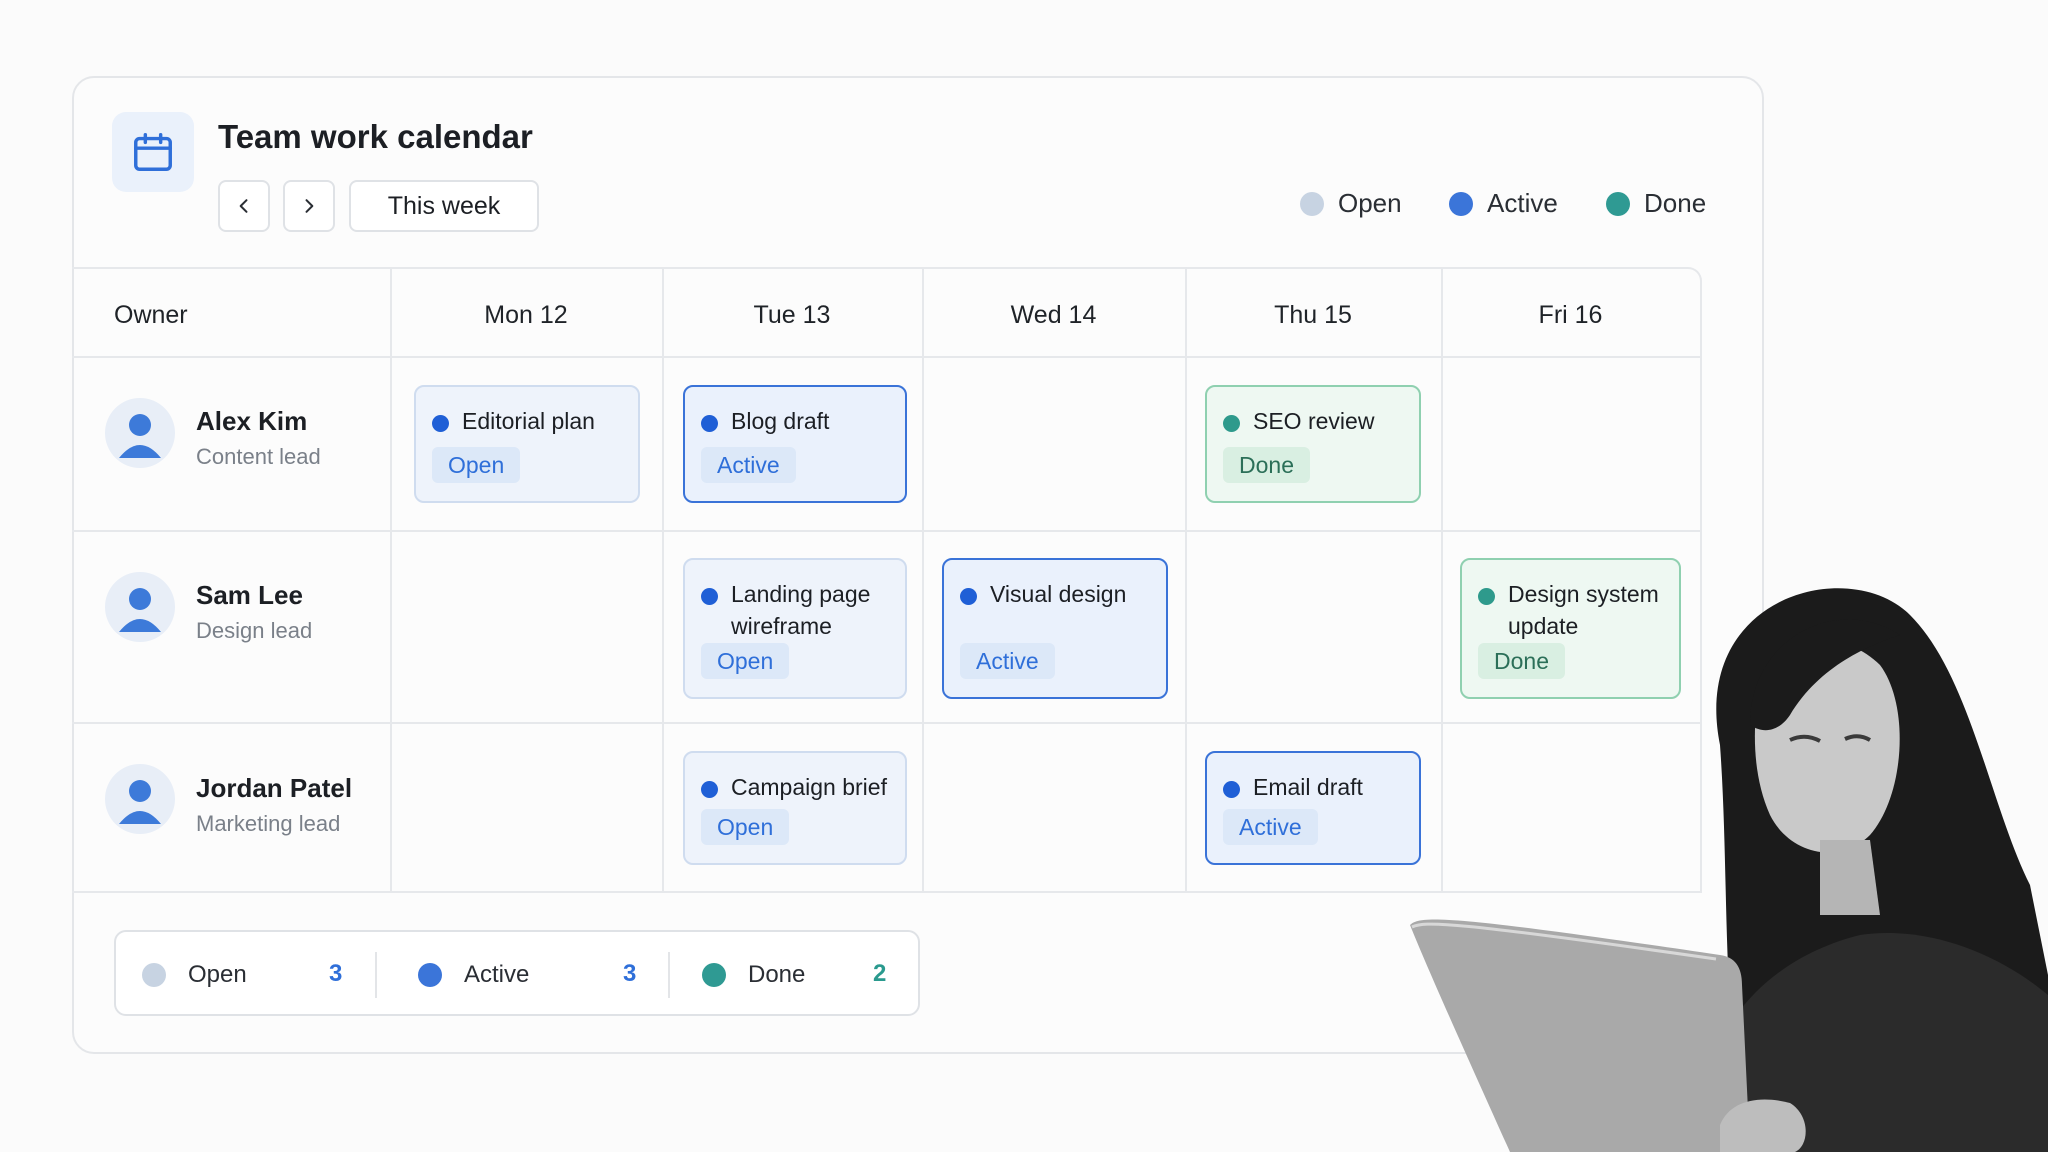 The image size is (2048, 1152). What do you see at coordinates (1314, 421) in the screenshot?
I see `task-title: SEO review` at bounding box center [1314, 421].